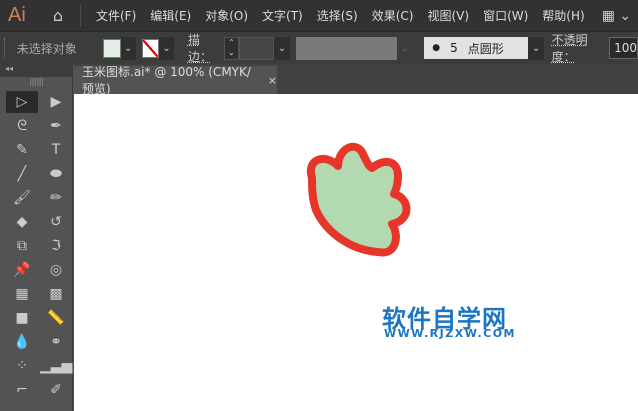 The image size is (638, 411). What do you see at coordinates (450, 333) in the screenshot?
I see `watermark-url: WWW.RJZXW.COM` at bounding box center [450, 333].